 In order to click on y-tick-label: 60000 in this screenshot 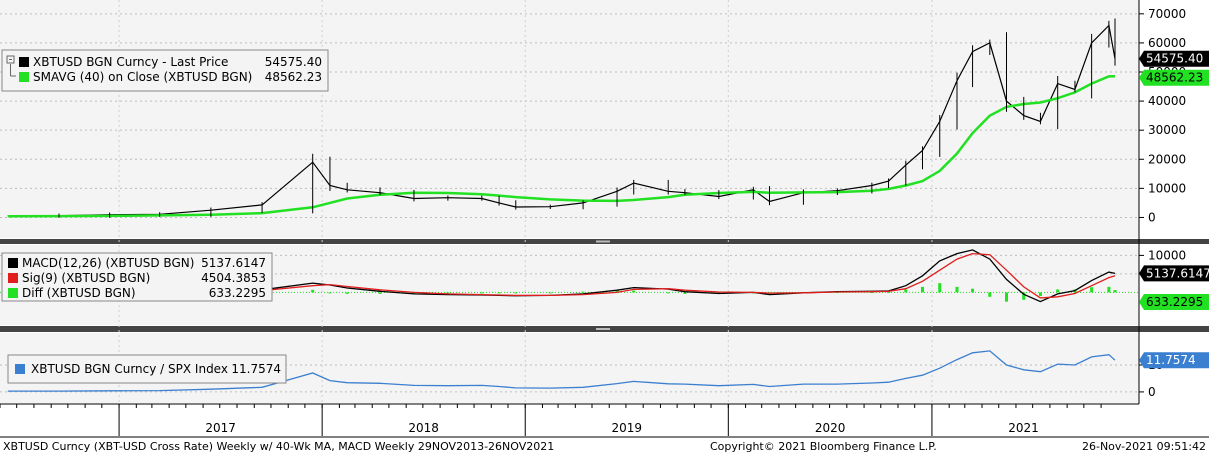, I will do `click(1167, 43)`.